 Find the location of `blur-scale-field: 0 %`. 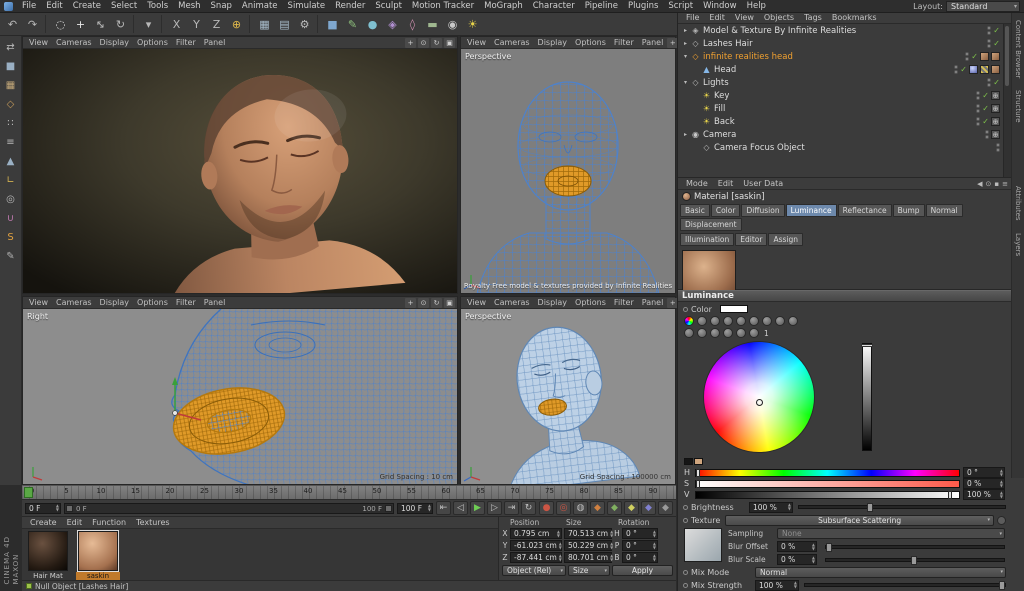

blur-scale-field: 0 % is located at coordinates (797, 559).